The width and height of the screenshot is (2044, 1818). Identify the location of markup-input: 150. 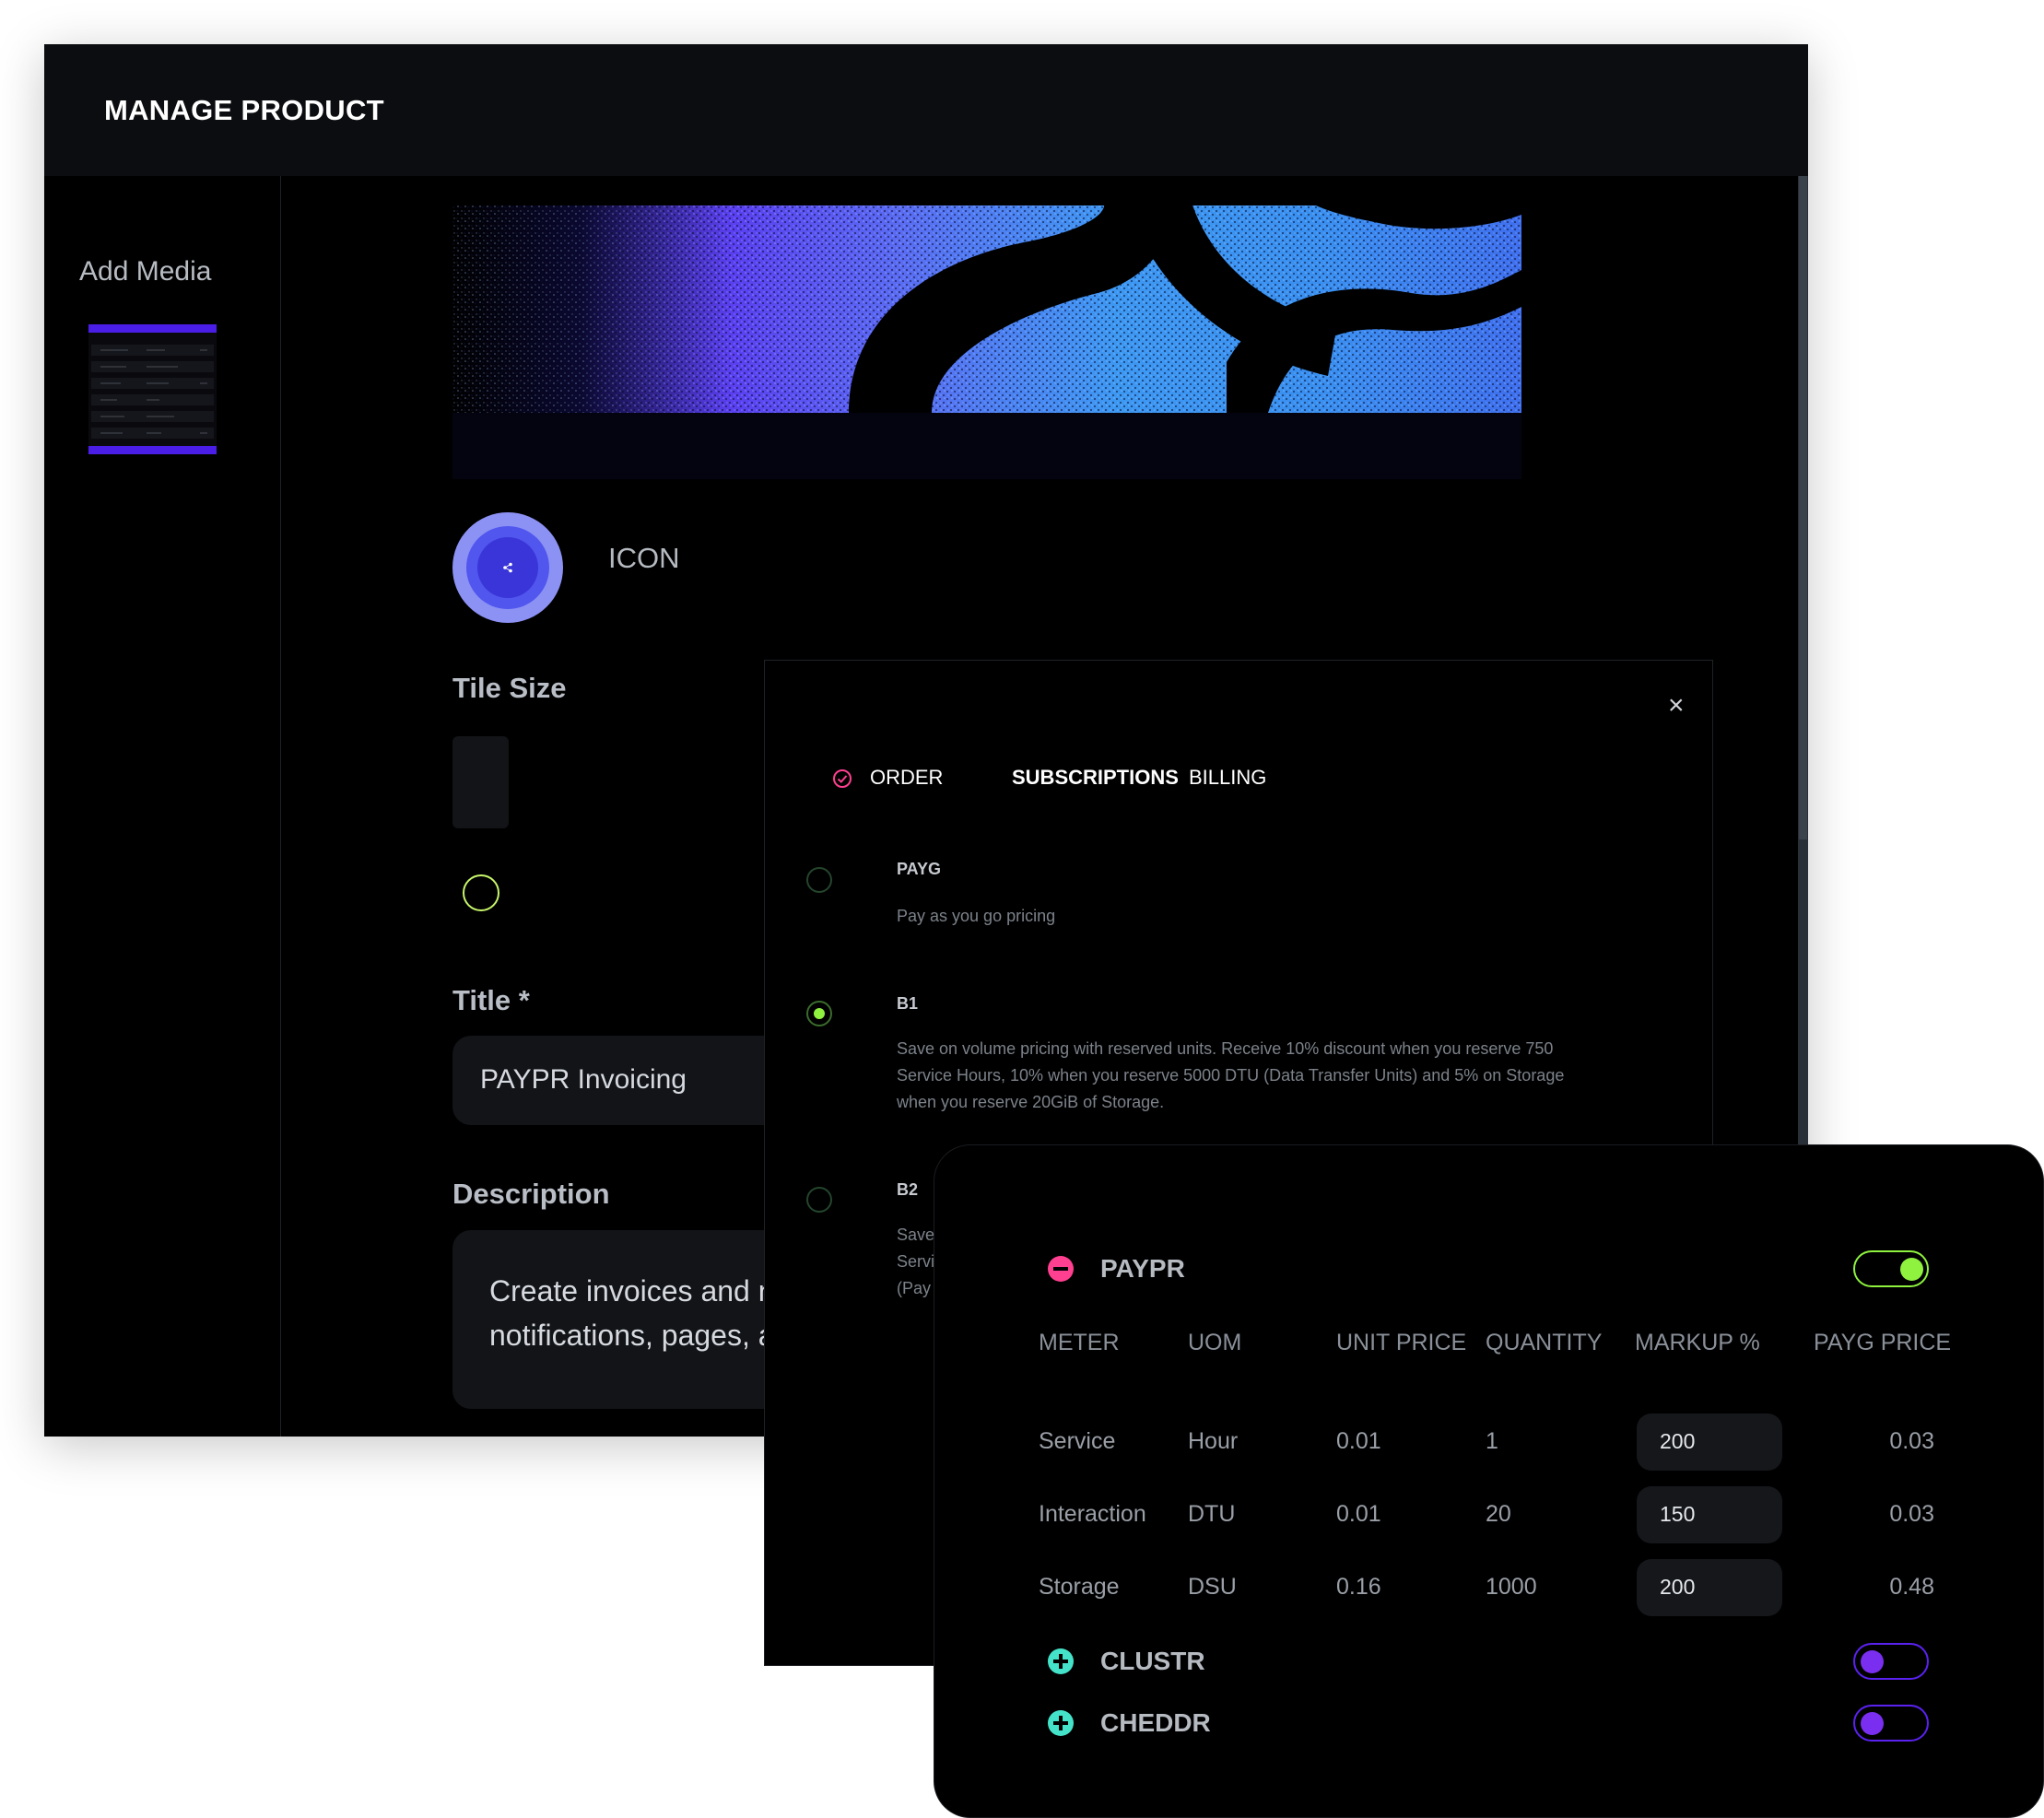
(1709, 1514).